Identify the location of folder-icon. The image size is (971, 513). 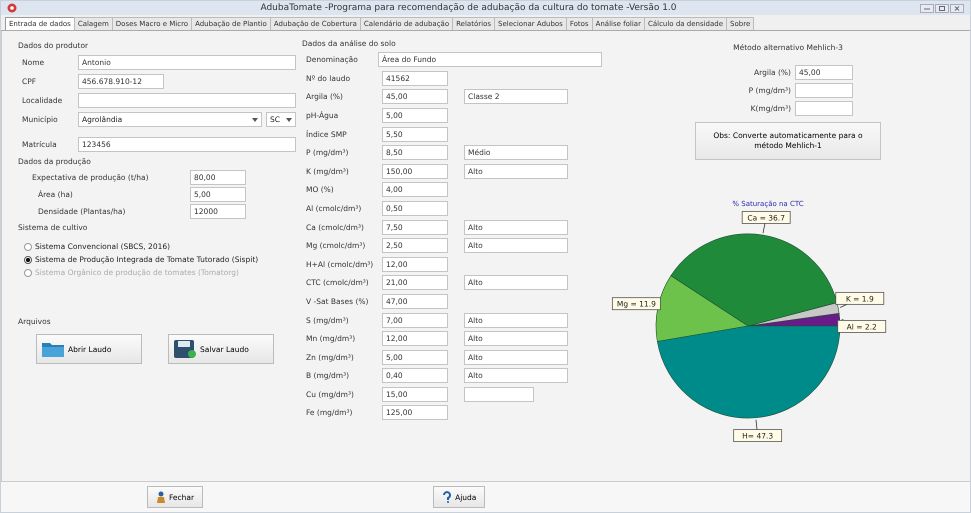
(53, 349).